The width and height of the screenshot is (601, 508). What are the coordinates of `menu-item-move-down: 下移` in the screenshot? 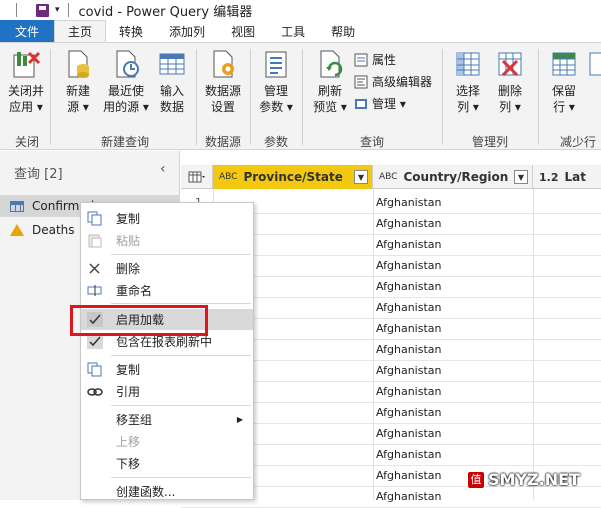 It's located at (167, 463).